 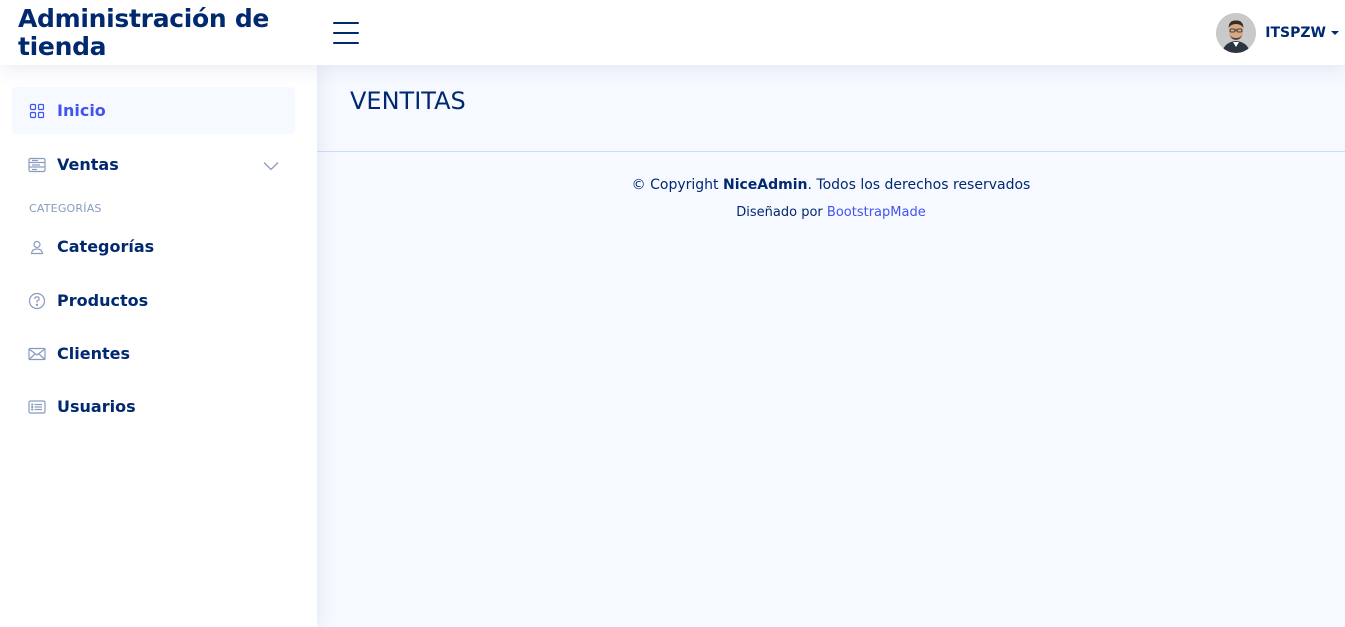 I want to click on top-header: Administración de tienda ITSPZW, so click(x=672, y=32).